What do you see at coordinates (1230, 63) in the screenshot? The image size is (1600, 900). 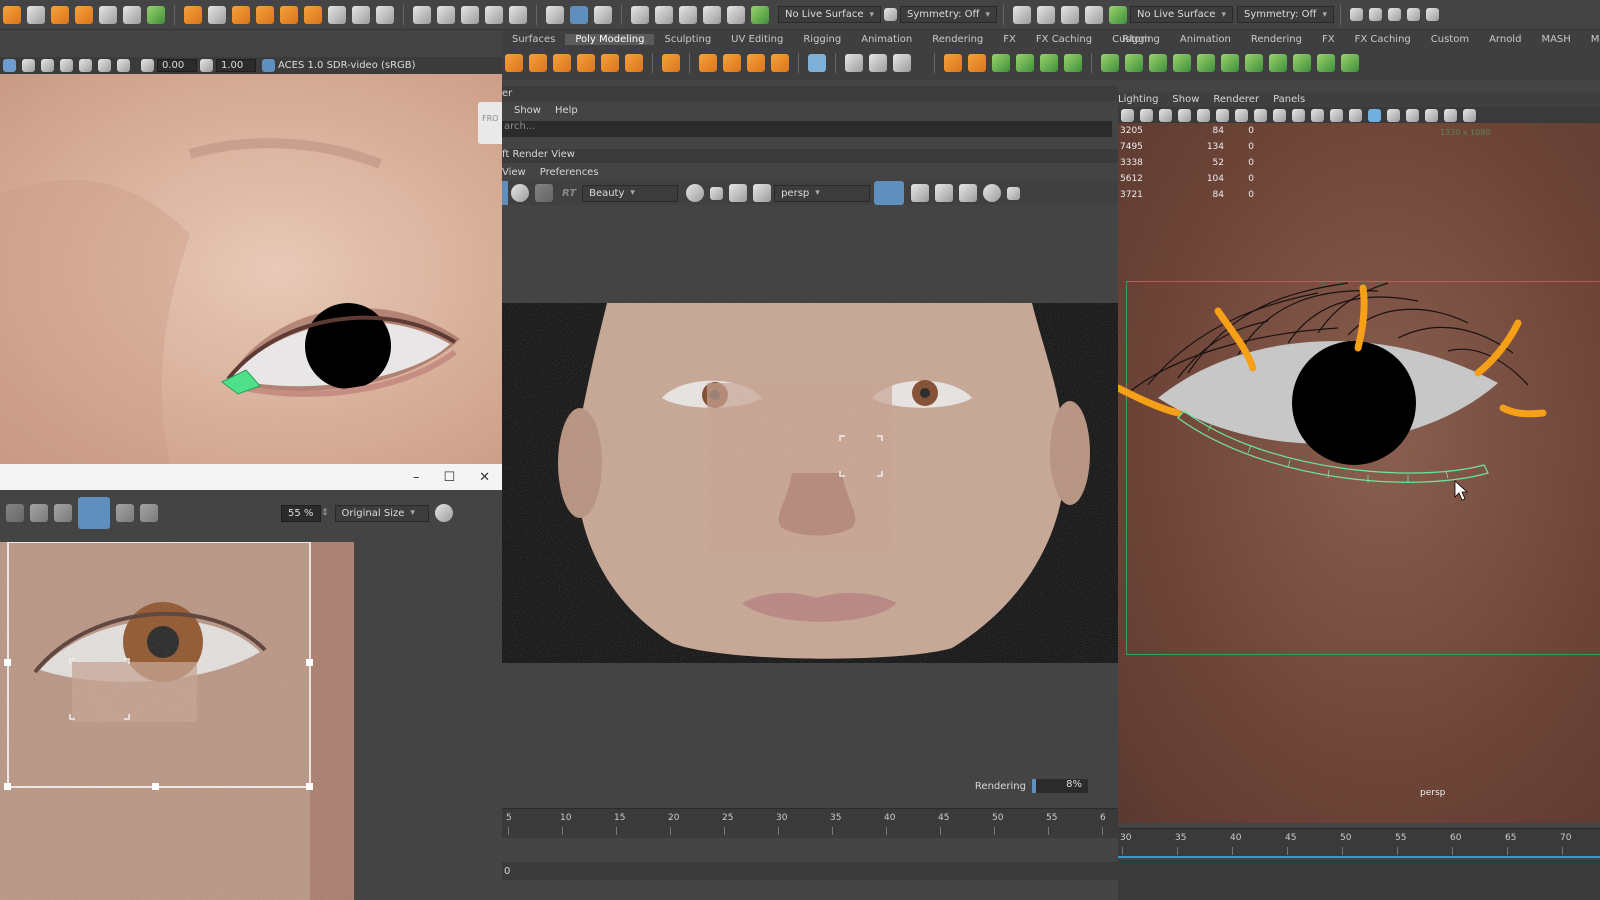 I see `smooth-icon` at bounding box center [1230, 63].